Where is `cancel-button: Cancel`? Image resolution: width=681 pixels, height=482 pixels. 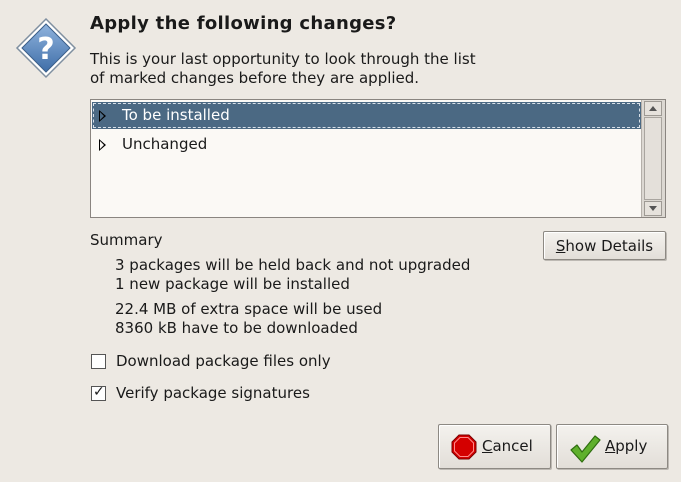
cancel-button: Cancel is located at coordinates (494, 446).